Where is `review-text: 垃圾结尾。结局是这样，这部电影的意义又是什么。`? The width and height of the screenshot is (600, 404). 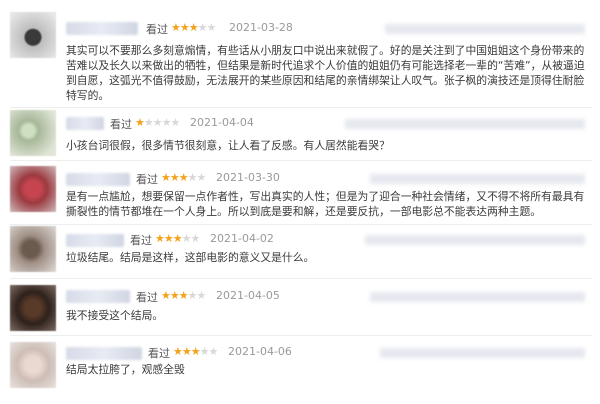
review-text: 垃圾结尾。结局是这样，这部电影的意义又是什么。 is located at coordinates (190, 257).